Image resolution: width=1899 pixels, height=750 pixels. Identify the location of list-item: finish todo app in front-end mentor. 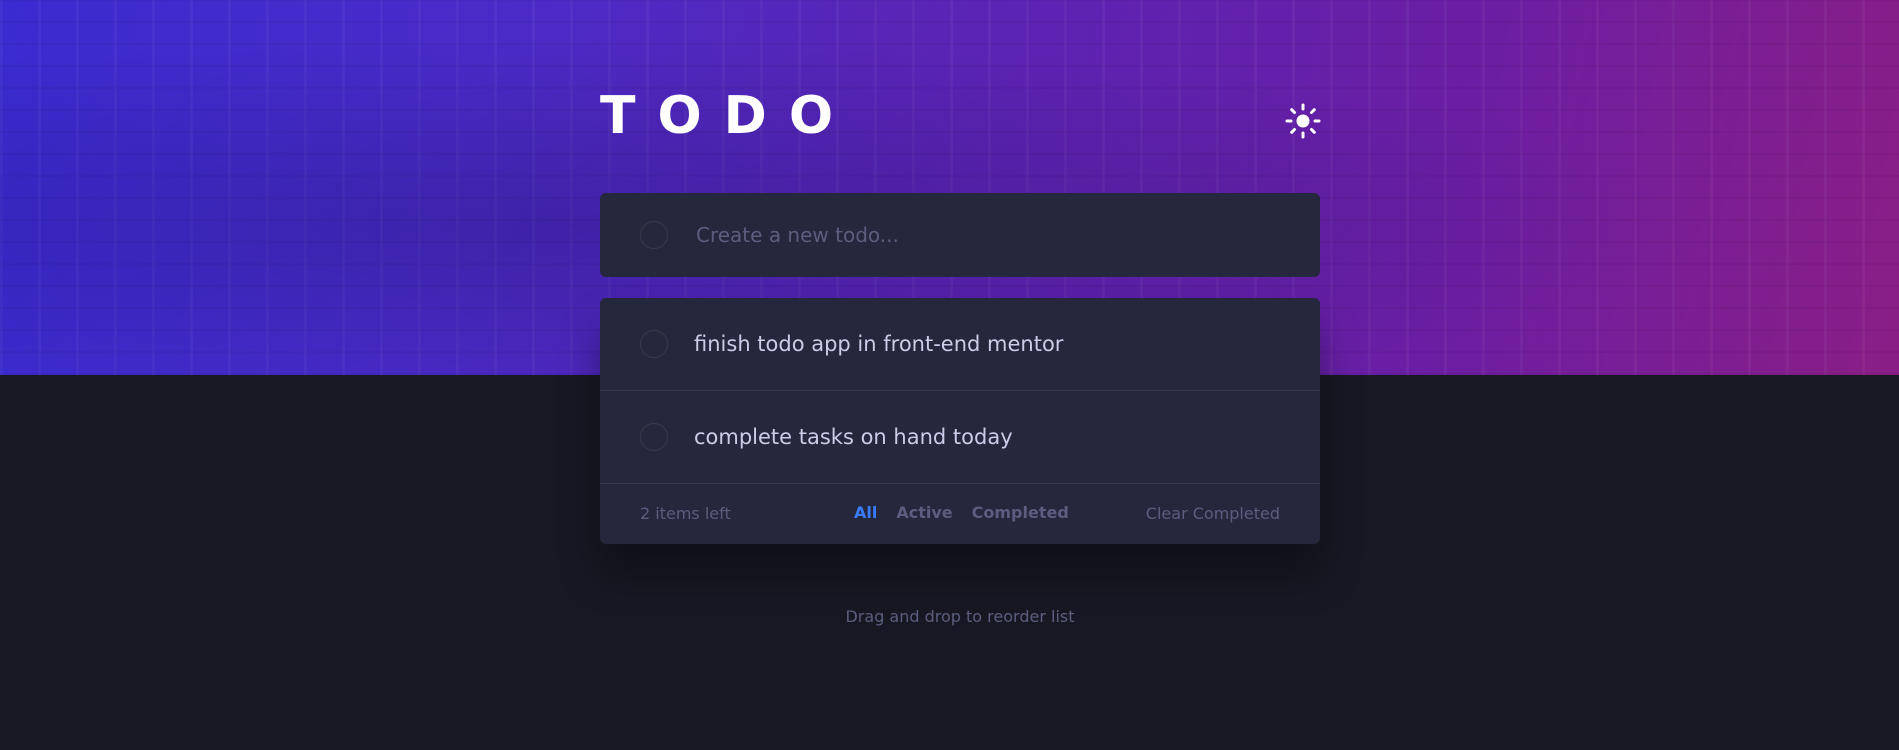
(960, 344).